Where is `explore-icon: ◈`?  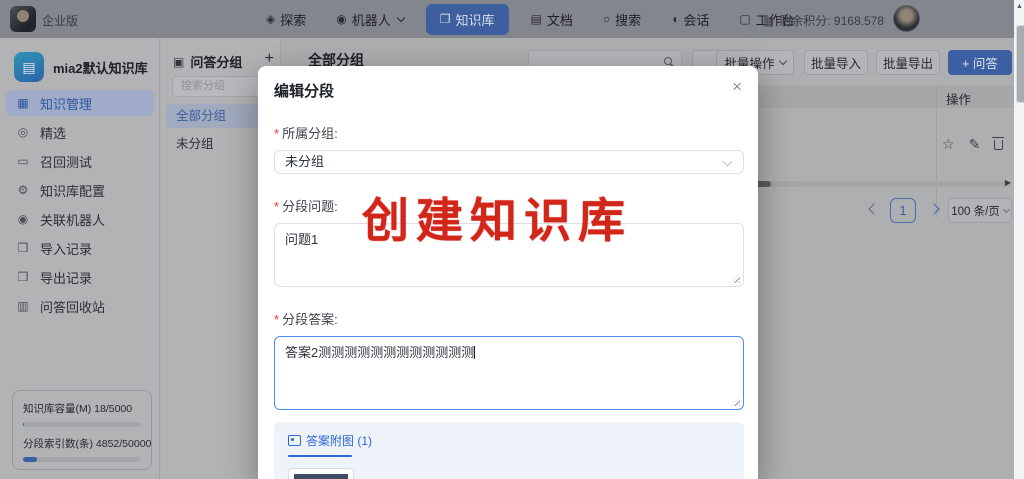 explore-icon: ◈ is located at coordinates (271, 19).